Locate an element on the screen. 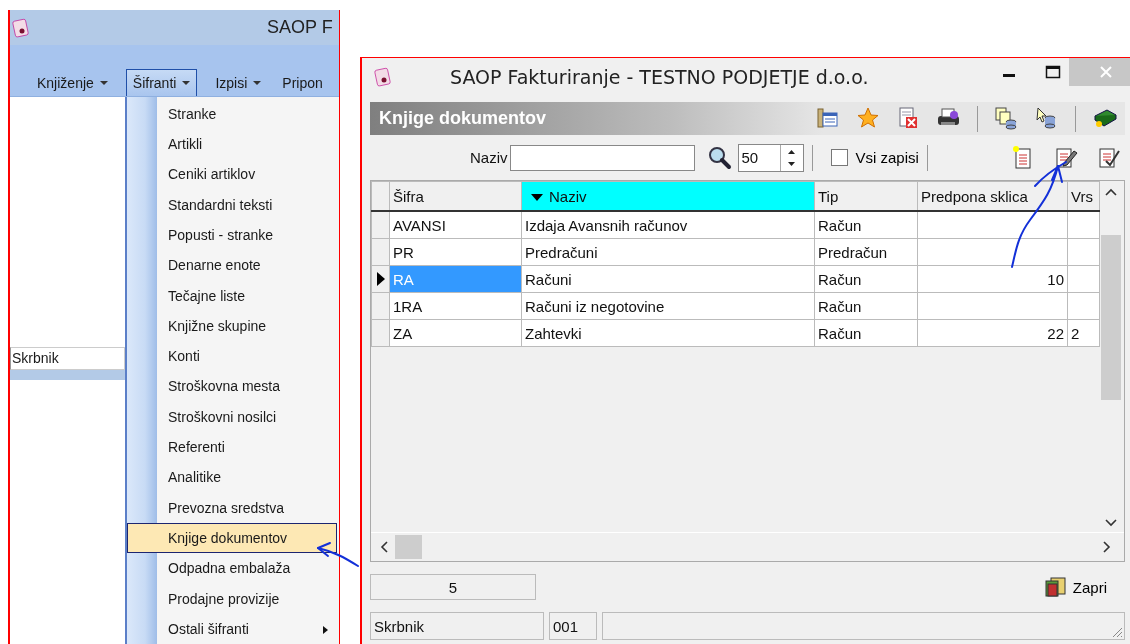 The height and width of the screenshot is (644, 1130). maximize-icon is located at coordinates (1053, 72).